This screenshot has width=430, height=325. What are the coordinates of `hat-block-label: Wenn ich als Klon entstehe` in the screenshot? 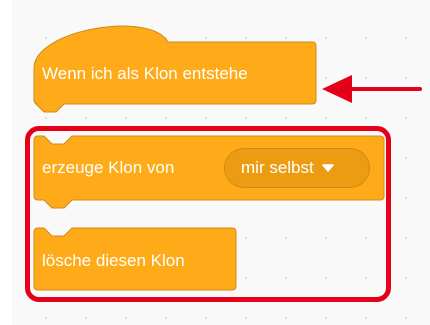 It's located at (145, 73).